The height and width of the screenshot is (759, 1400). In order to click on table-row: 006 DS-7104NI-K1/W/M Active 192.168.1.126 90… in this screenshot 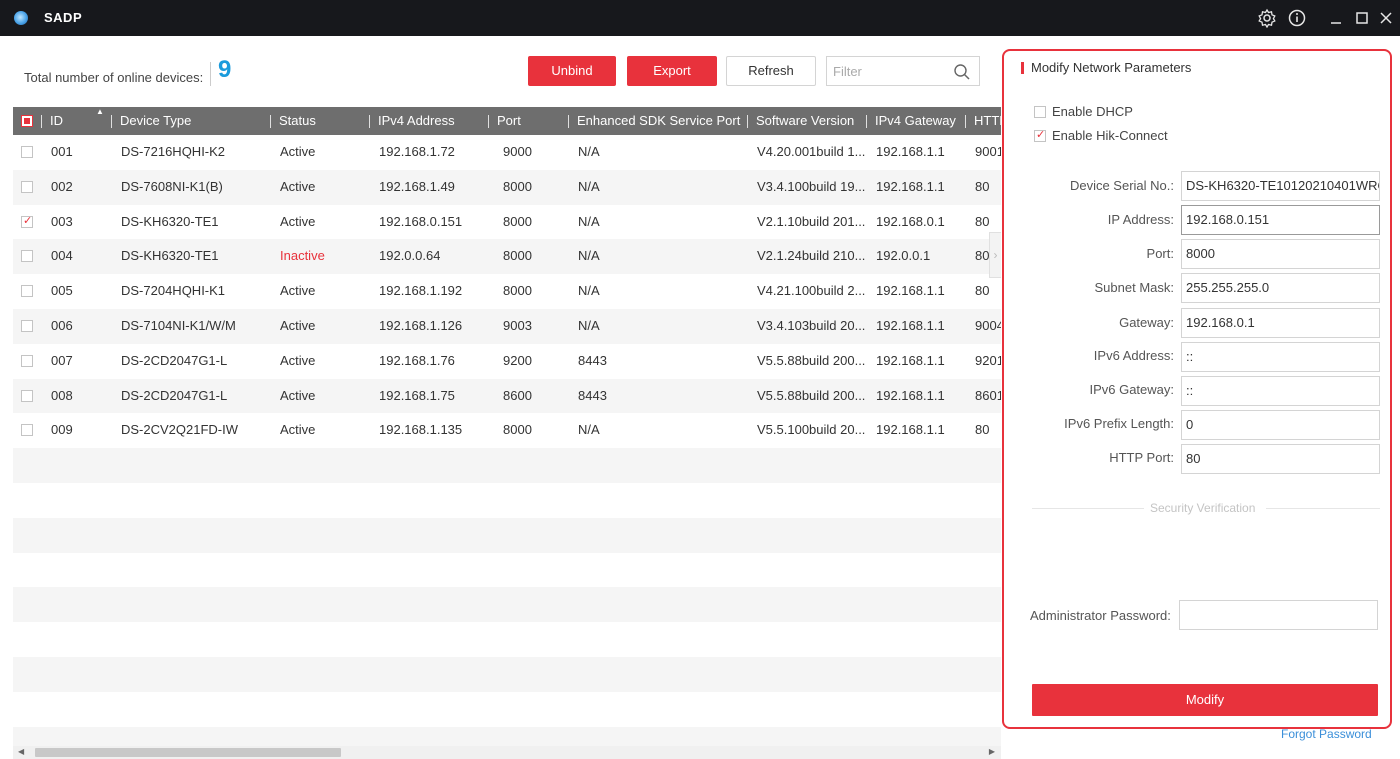, I will do `click(507, 326)`.